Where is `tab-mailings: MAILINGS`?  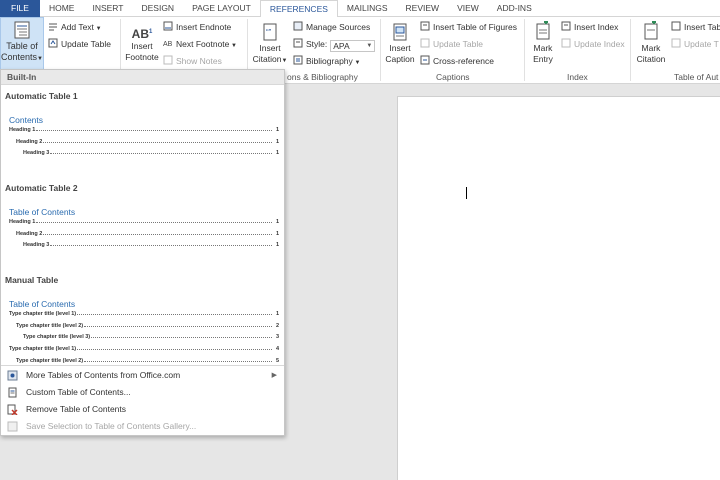 tab-mailings: MAILINGS is located at coordinates (367, 8).